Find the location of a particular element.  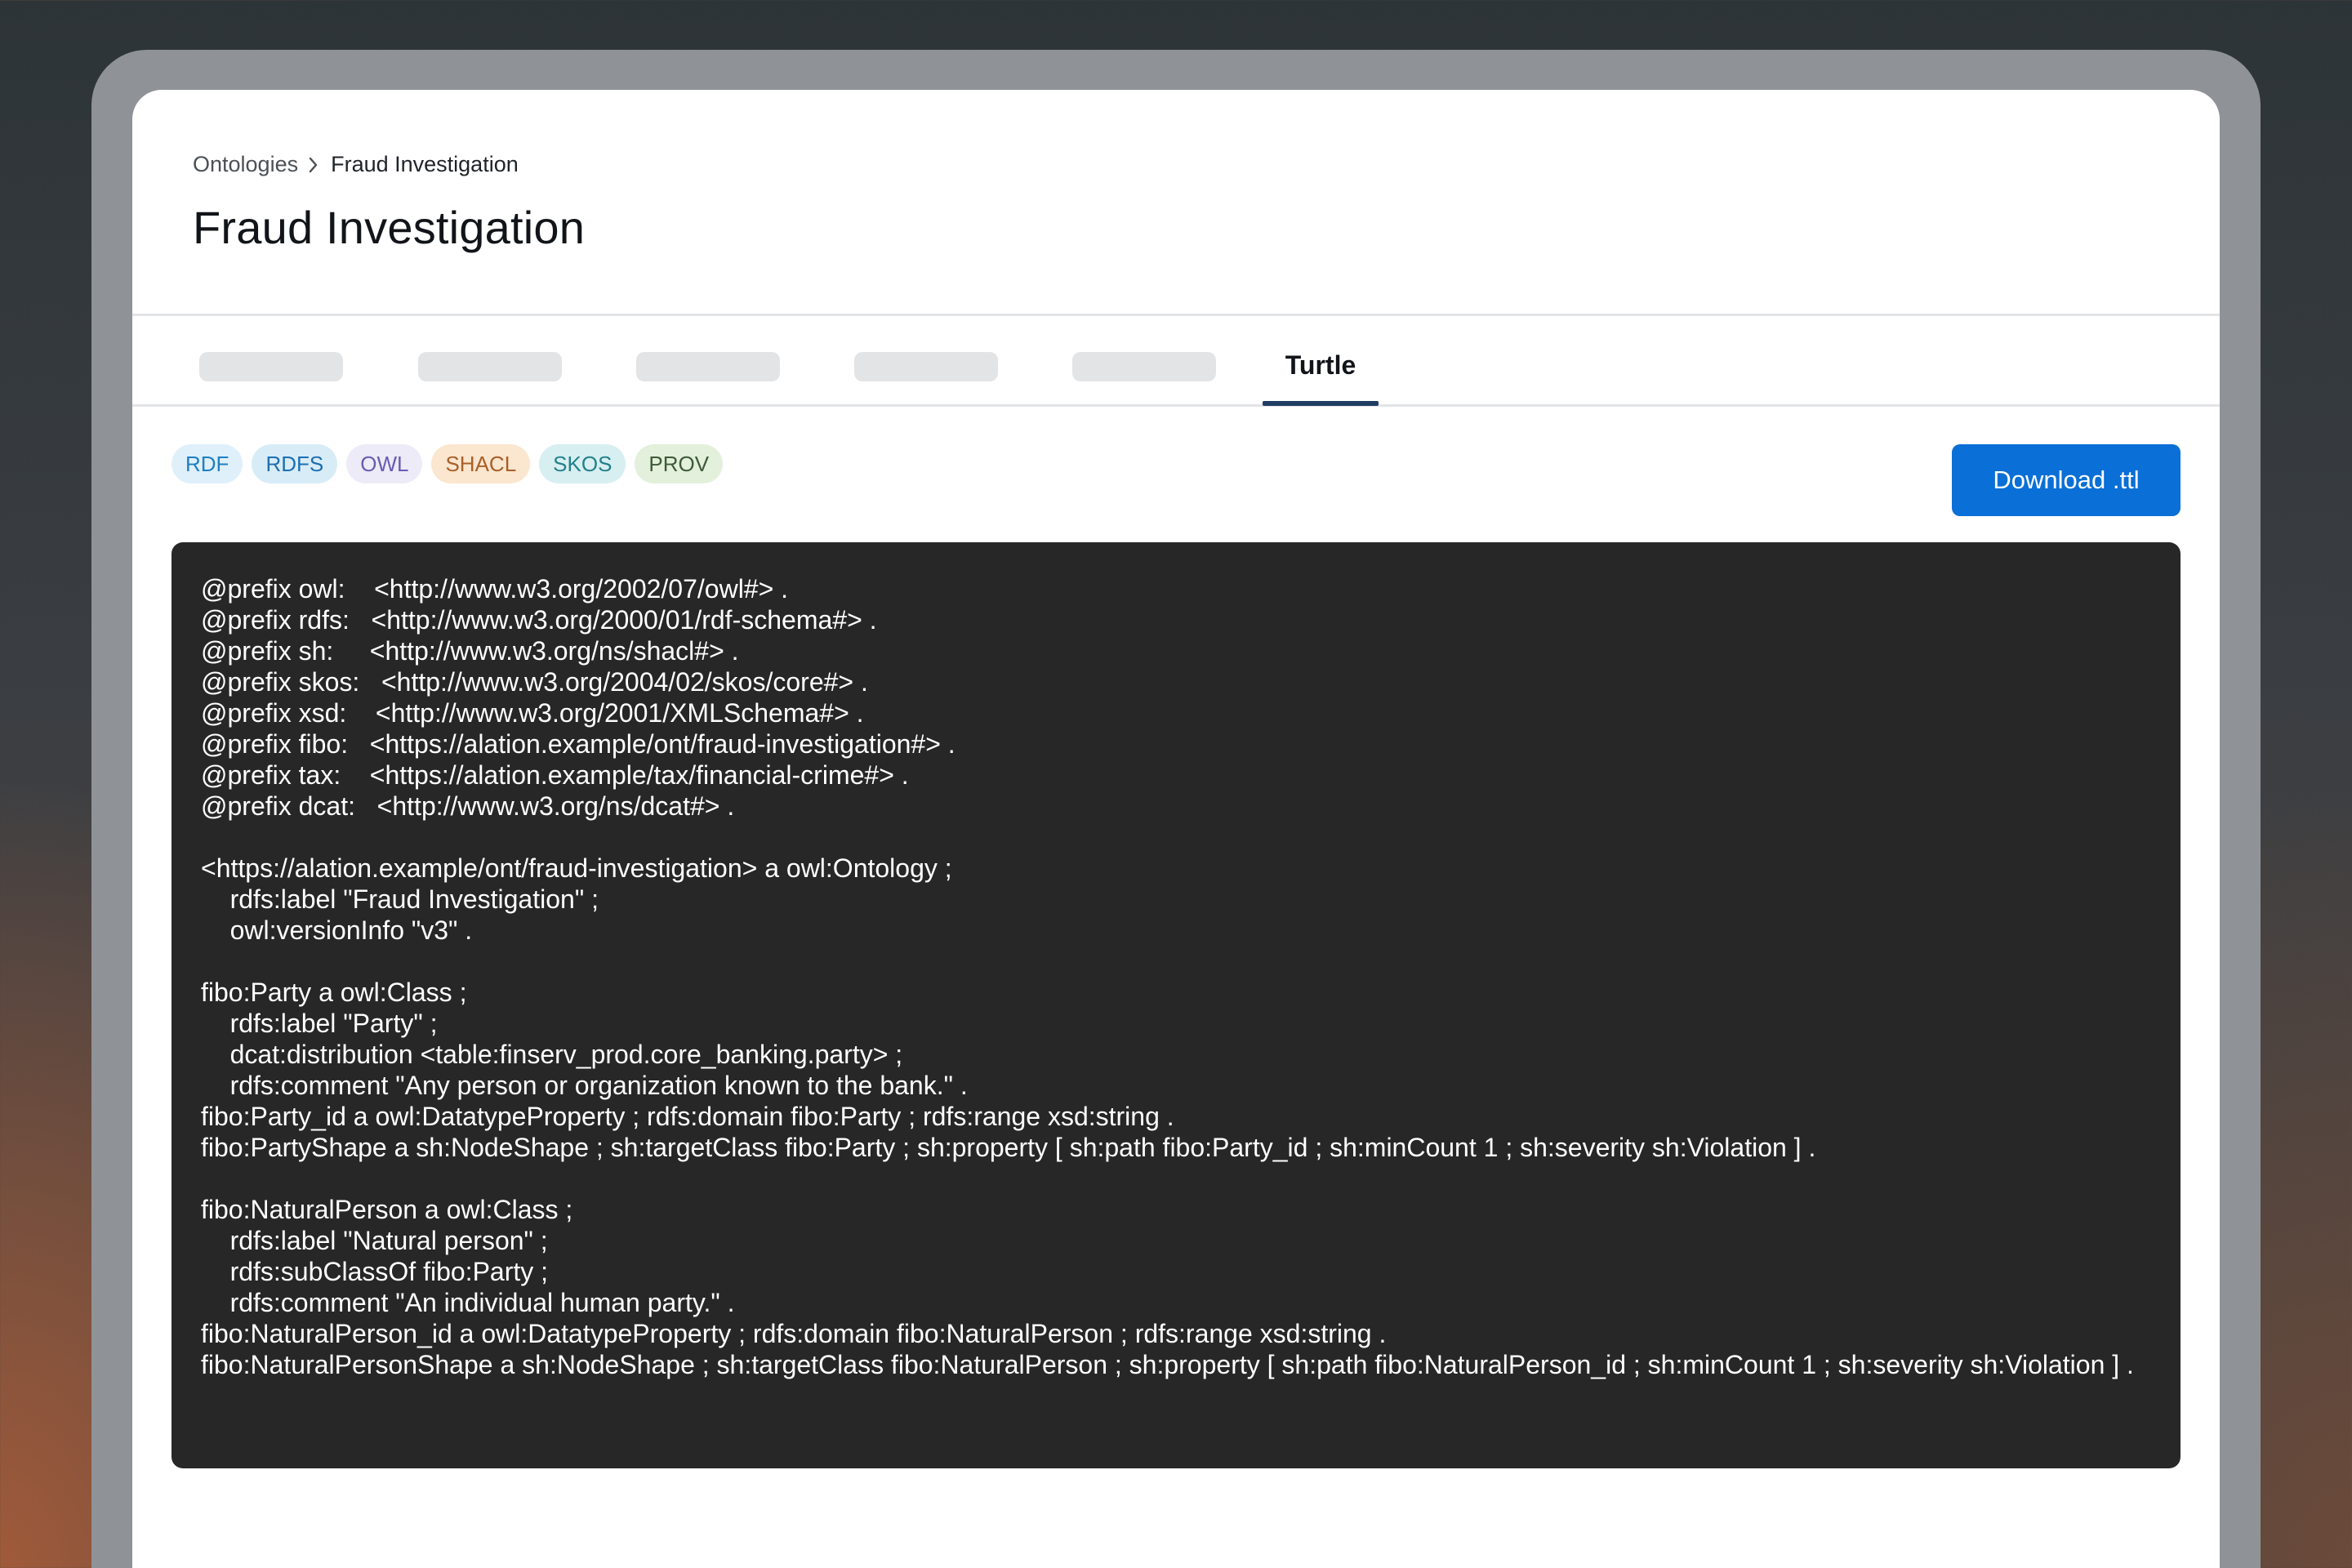

chevron-right-icon is located at coordinates (314, 165).